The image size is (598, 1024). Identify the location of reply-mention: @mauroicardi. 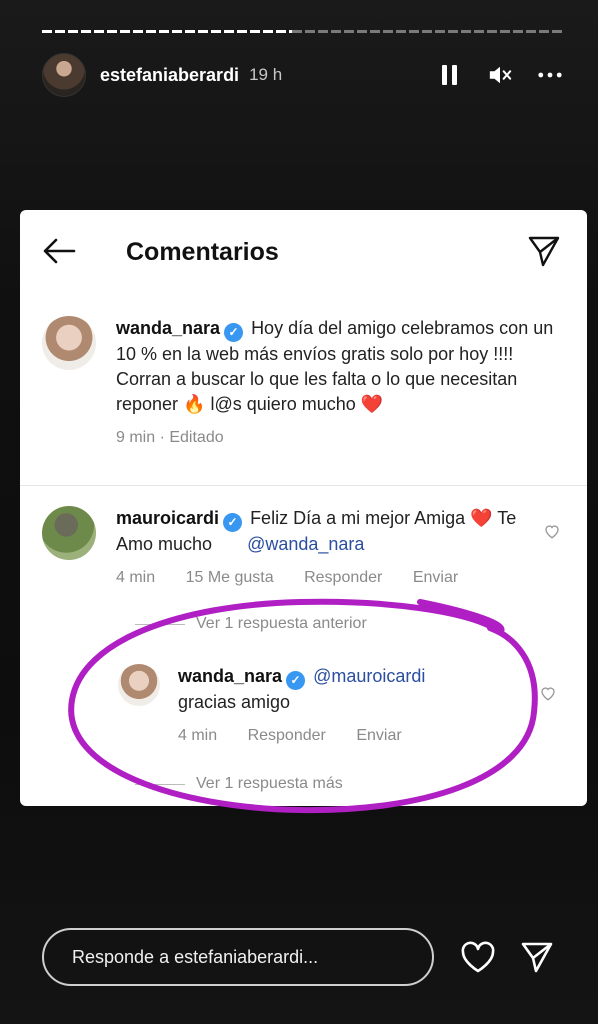
(369, 676).